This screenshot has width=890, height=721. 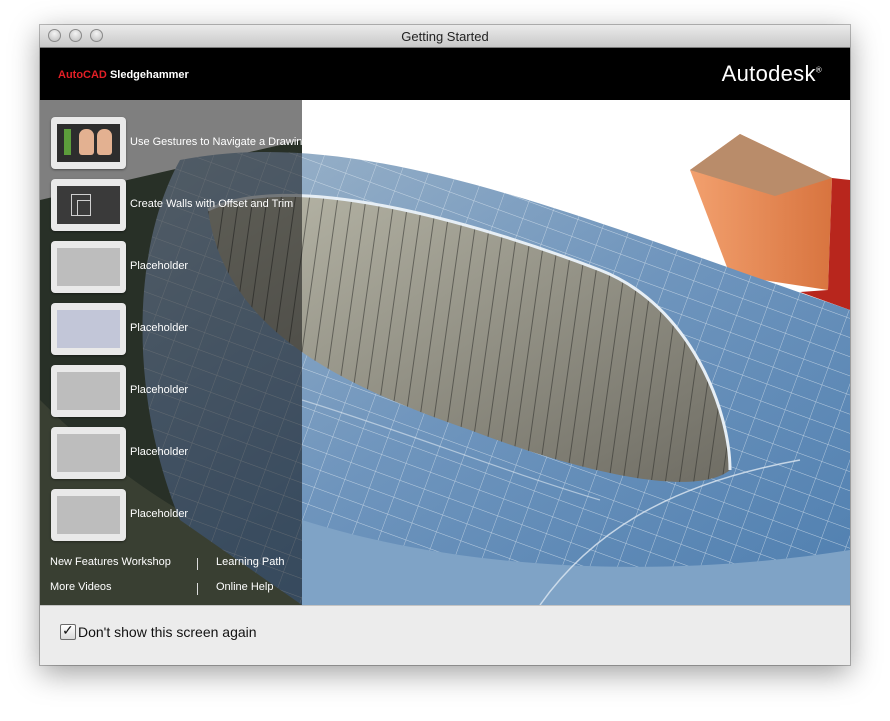 I want to click on footer-bar: ✓ Don't show this screen again, so click(x=445, y=635).